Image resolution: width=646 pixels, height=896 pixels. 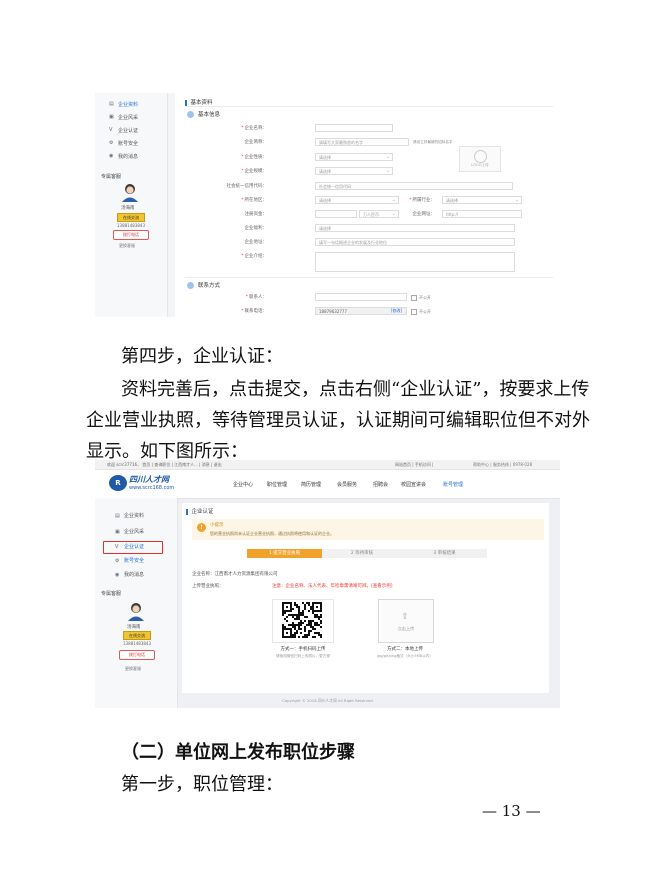 I want to click on scale-select: 请选择, so click(x=354, y=171).